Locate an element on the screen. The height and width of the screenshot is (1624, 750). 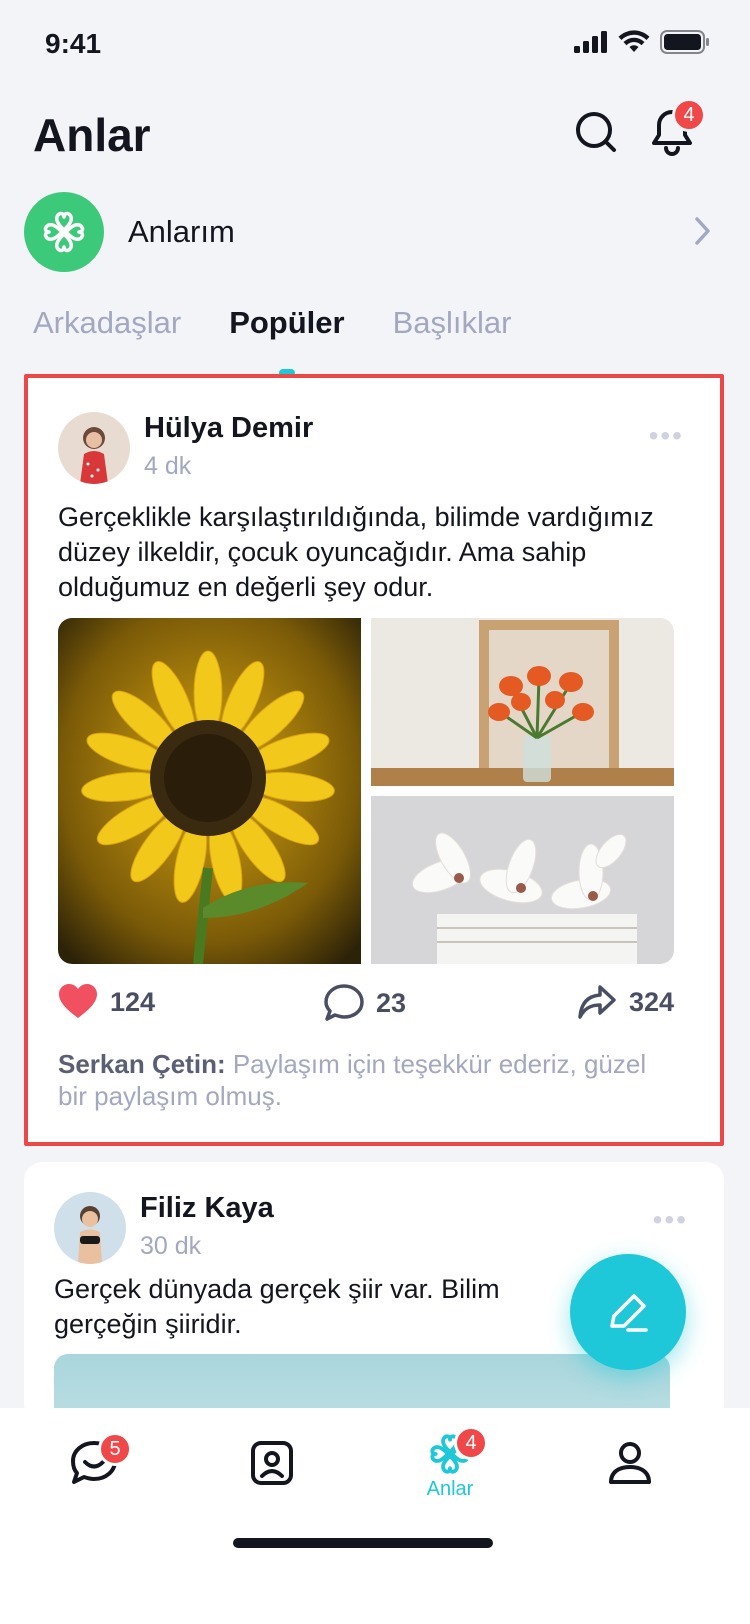
chats-badge: 5 is located at coordinates (115, 1449).